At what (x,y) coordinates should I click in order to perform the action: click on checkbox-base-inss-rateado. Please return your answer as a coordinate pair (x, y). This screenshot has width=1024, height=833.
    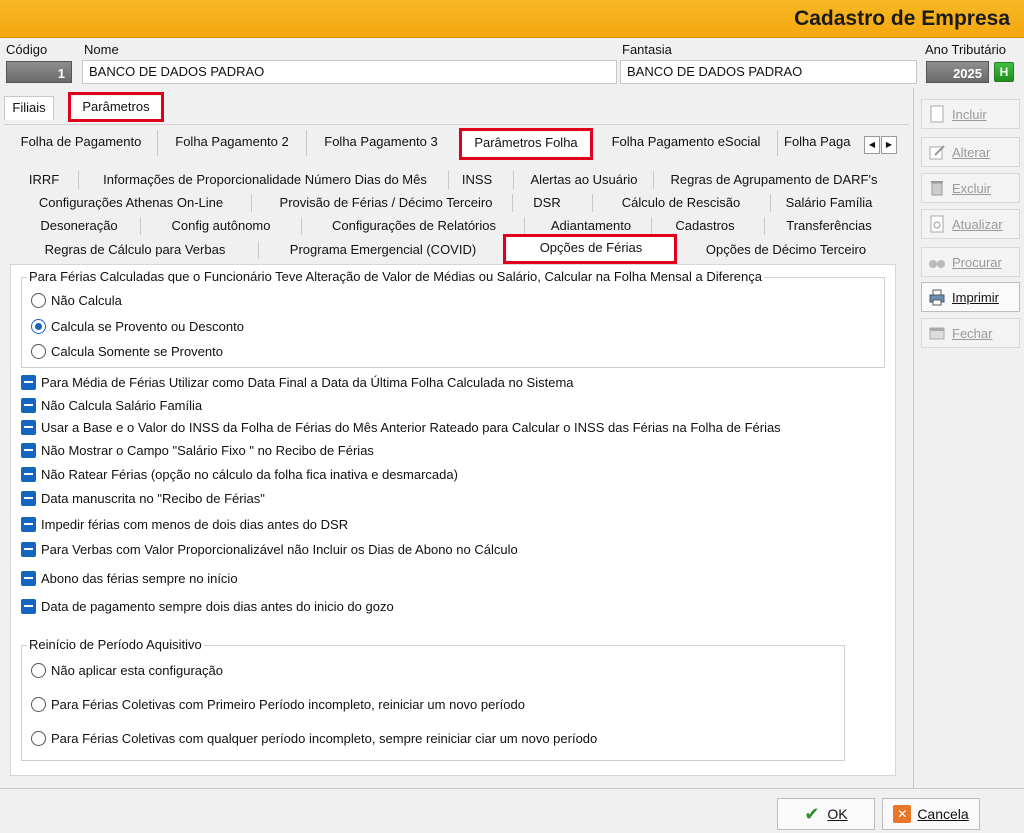
    Looking at the image, I should click on (28, 427).